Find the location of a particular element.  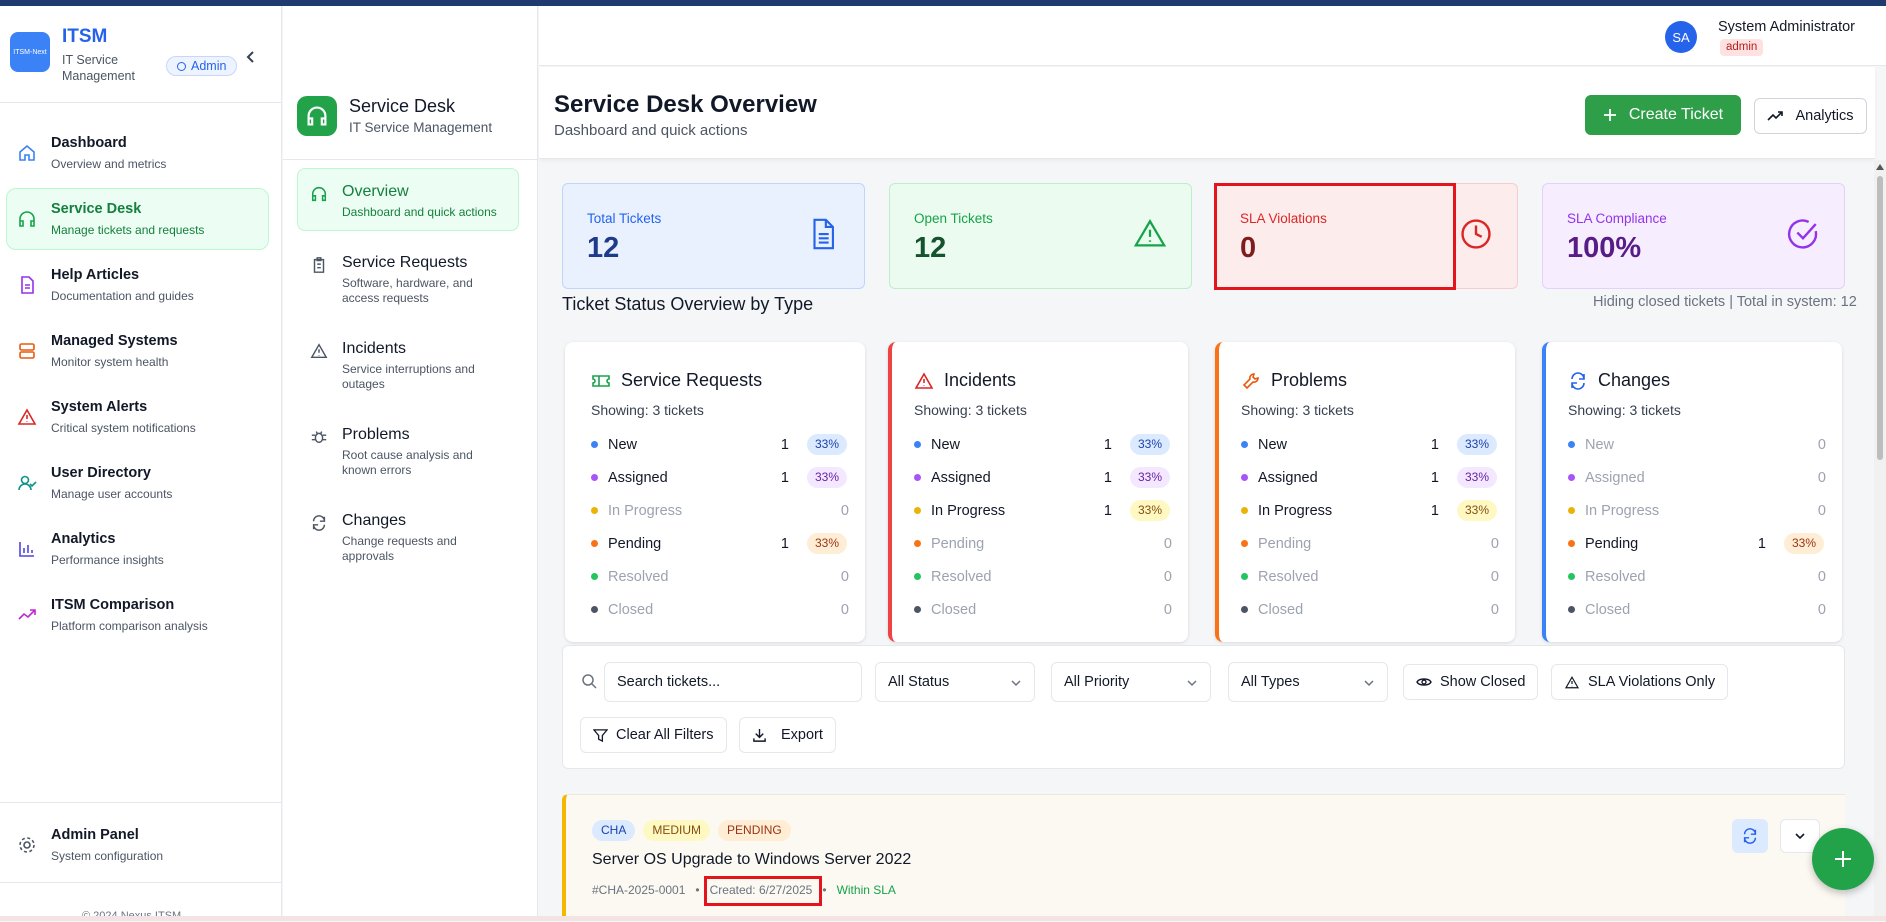

status-card-title: Problems is located at coordinates (1309, 380).